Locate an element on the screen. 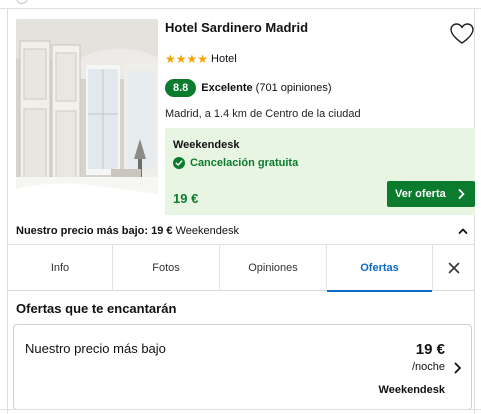  close-icon is located at coordinates (453, 268).